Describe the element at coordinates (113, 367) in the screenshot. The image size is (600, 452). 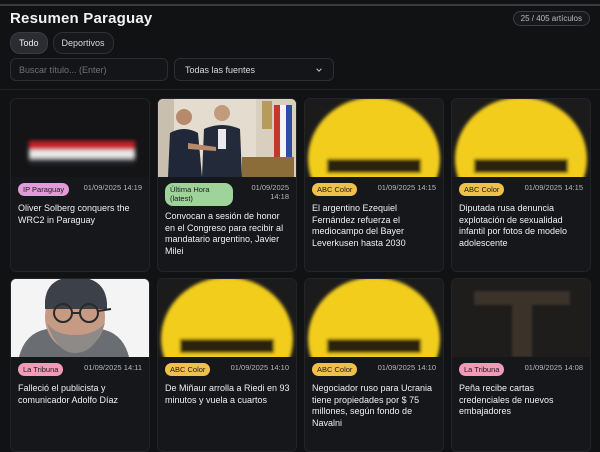
I see `article-date: 01/09/2025 14:11` at that location.